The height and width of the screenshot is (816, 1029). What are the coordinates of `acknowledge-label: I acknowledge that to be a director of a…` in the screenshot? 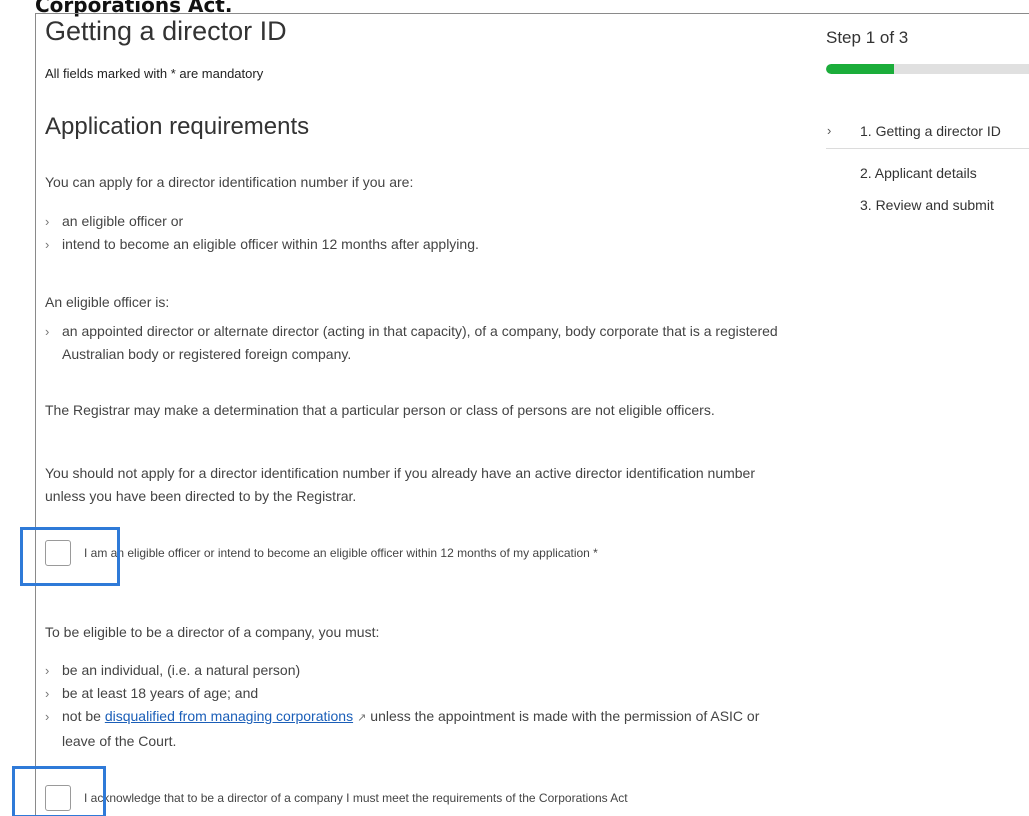 It's located at (356, 798).